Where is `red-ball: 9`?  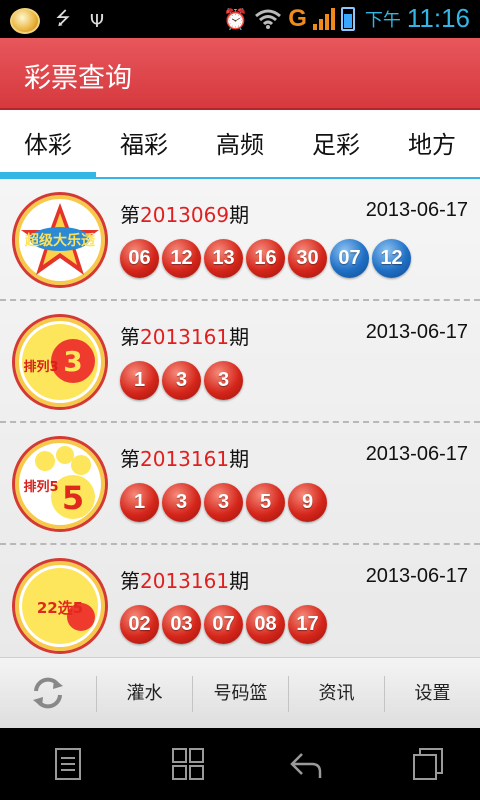
red-ball: 9 is located at coordinates (307, 502).